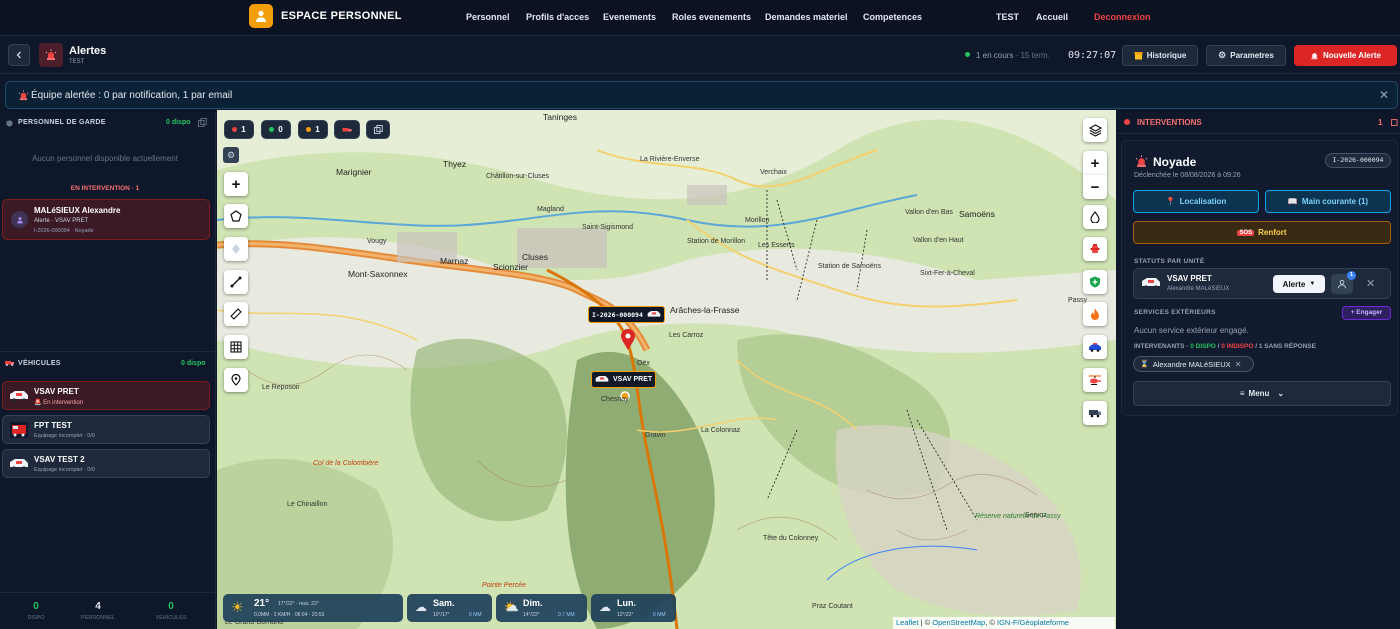  Describe the element at coordinates (1095, 217) in the screenshot. I see `water-drop-icon` at that location.